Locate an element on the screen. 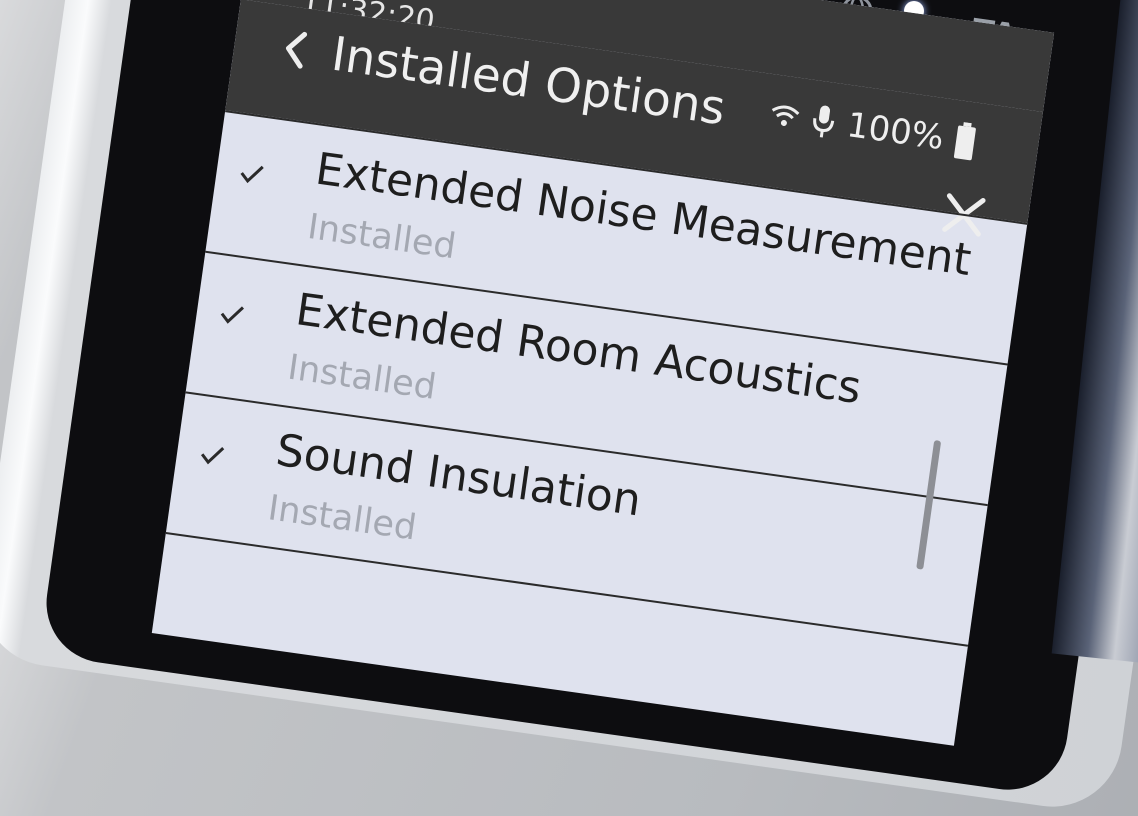 This screenshot has width=1138, height=816. wifi-icon is located at coordinates (785, 116).